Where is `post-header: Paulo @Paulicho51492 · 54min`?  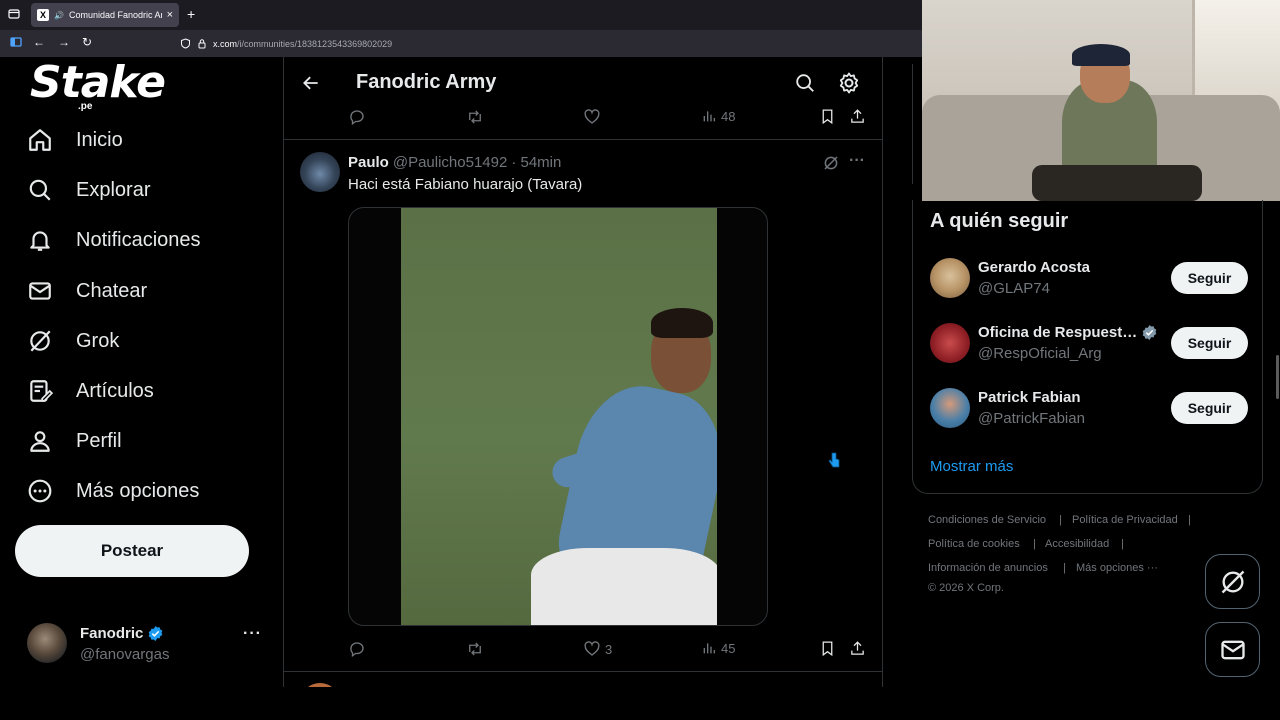
post-header: Paulo @Paulicho51492 · 54min is located at coordinates (454, 162).